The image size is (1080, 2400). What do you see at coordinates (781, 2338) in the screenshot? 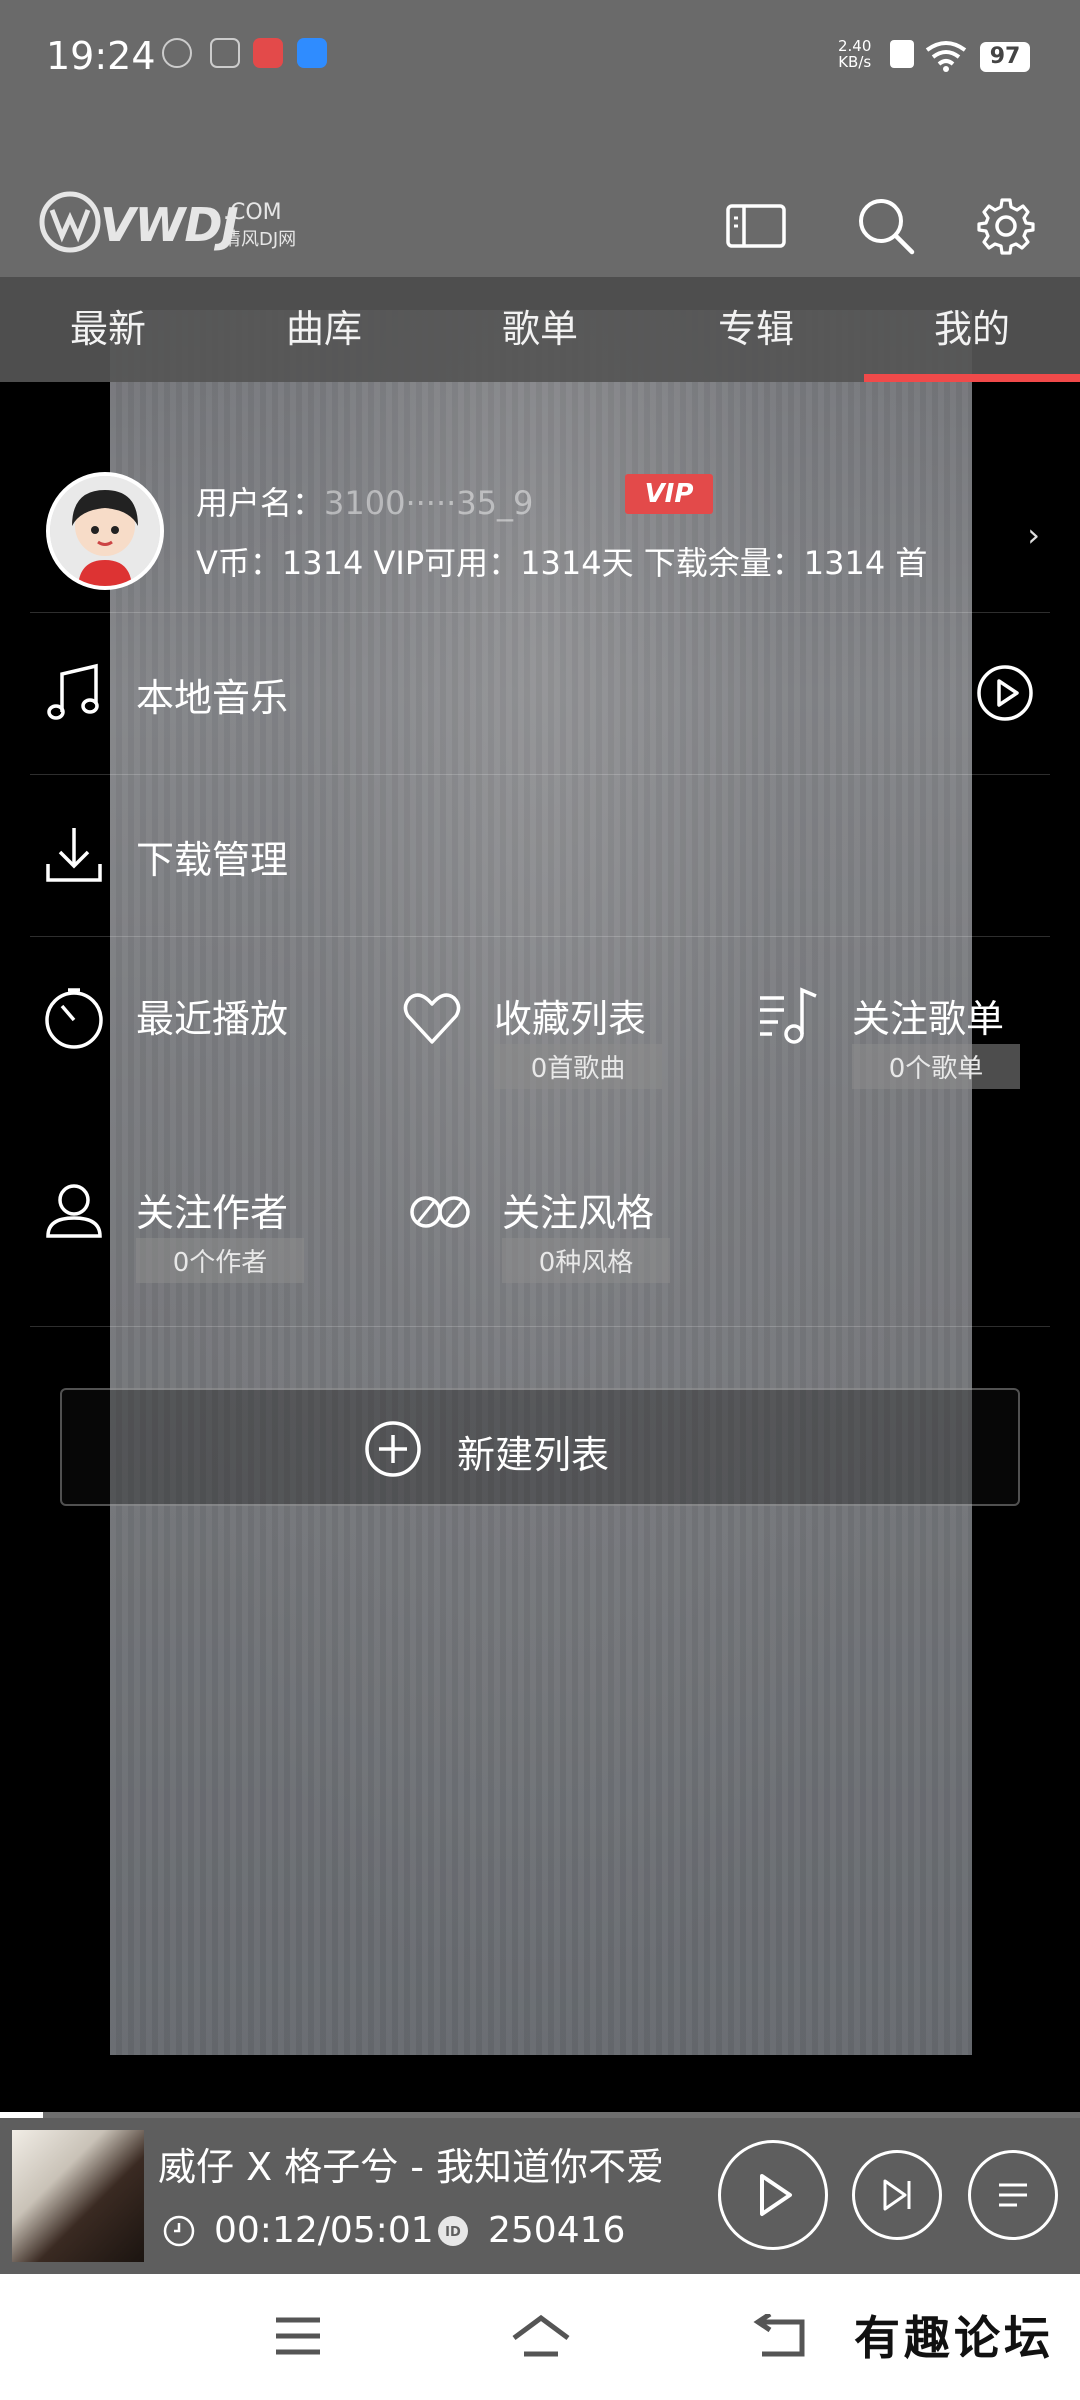
I see `back-icon` at bounding box center [781, 2338].